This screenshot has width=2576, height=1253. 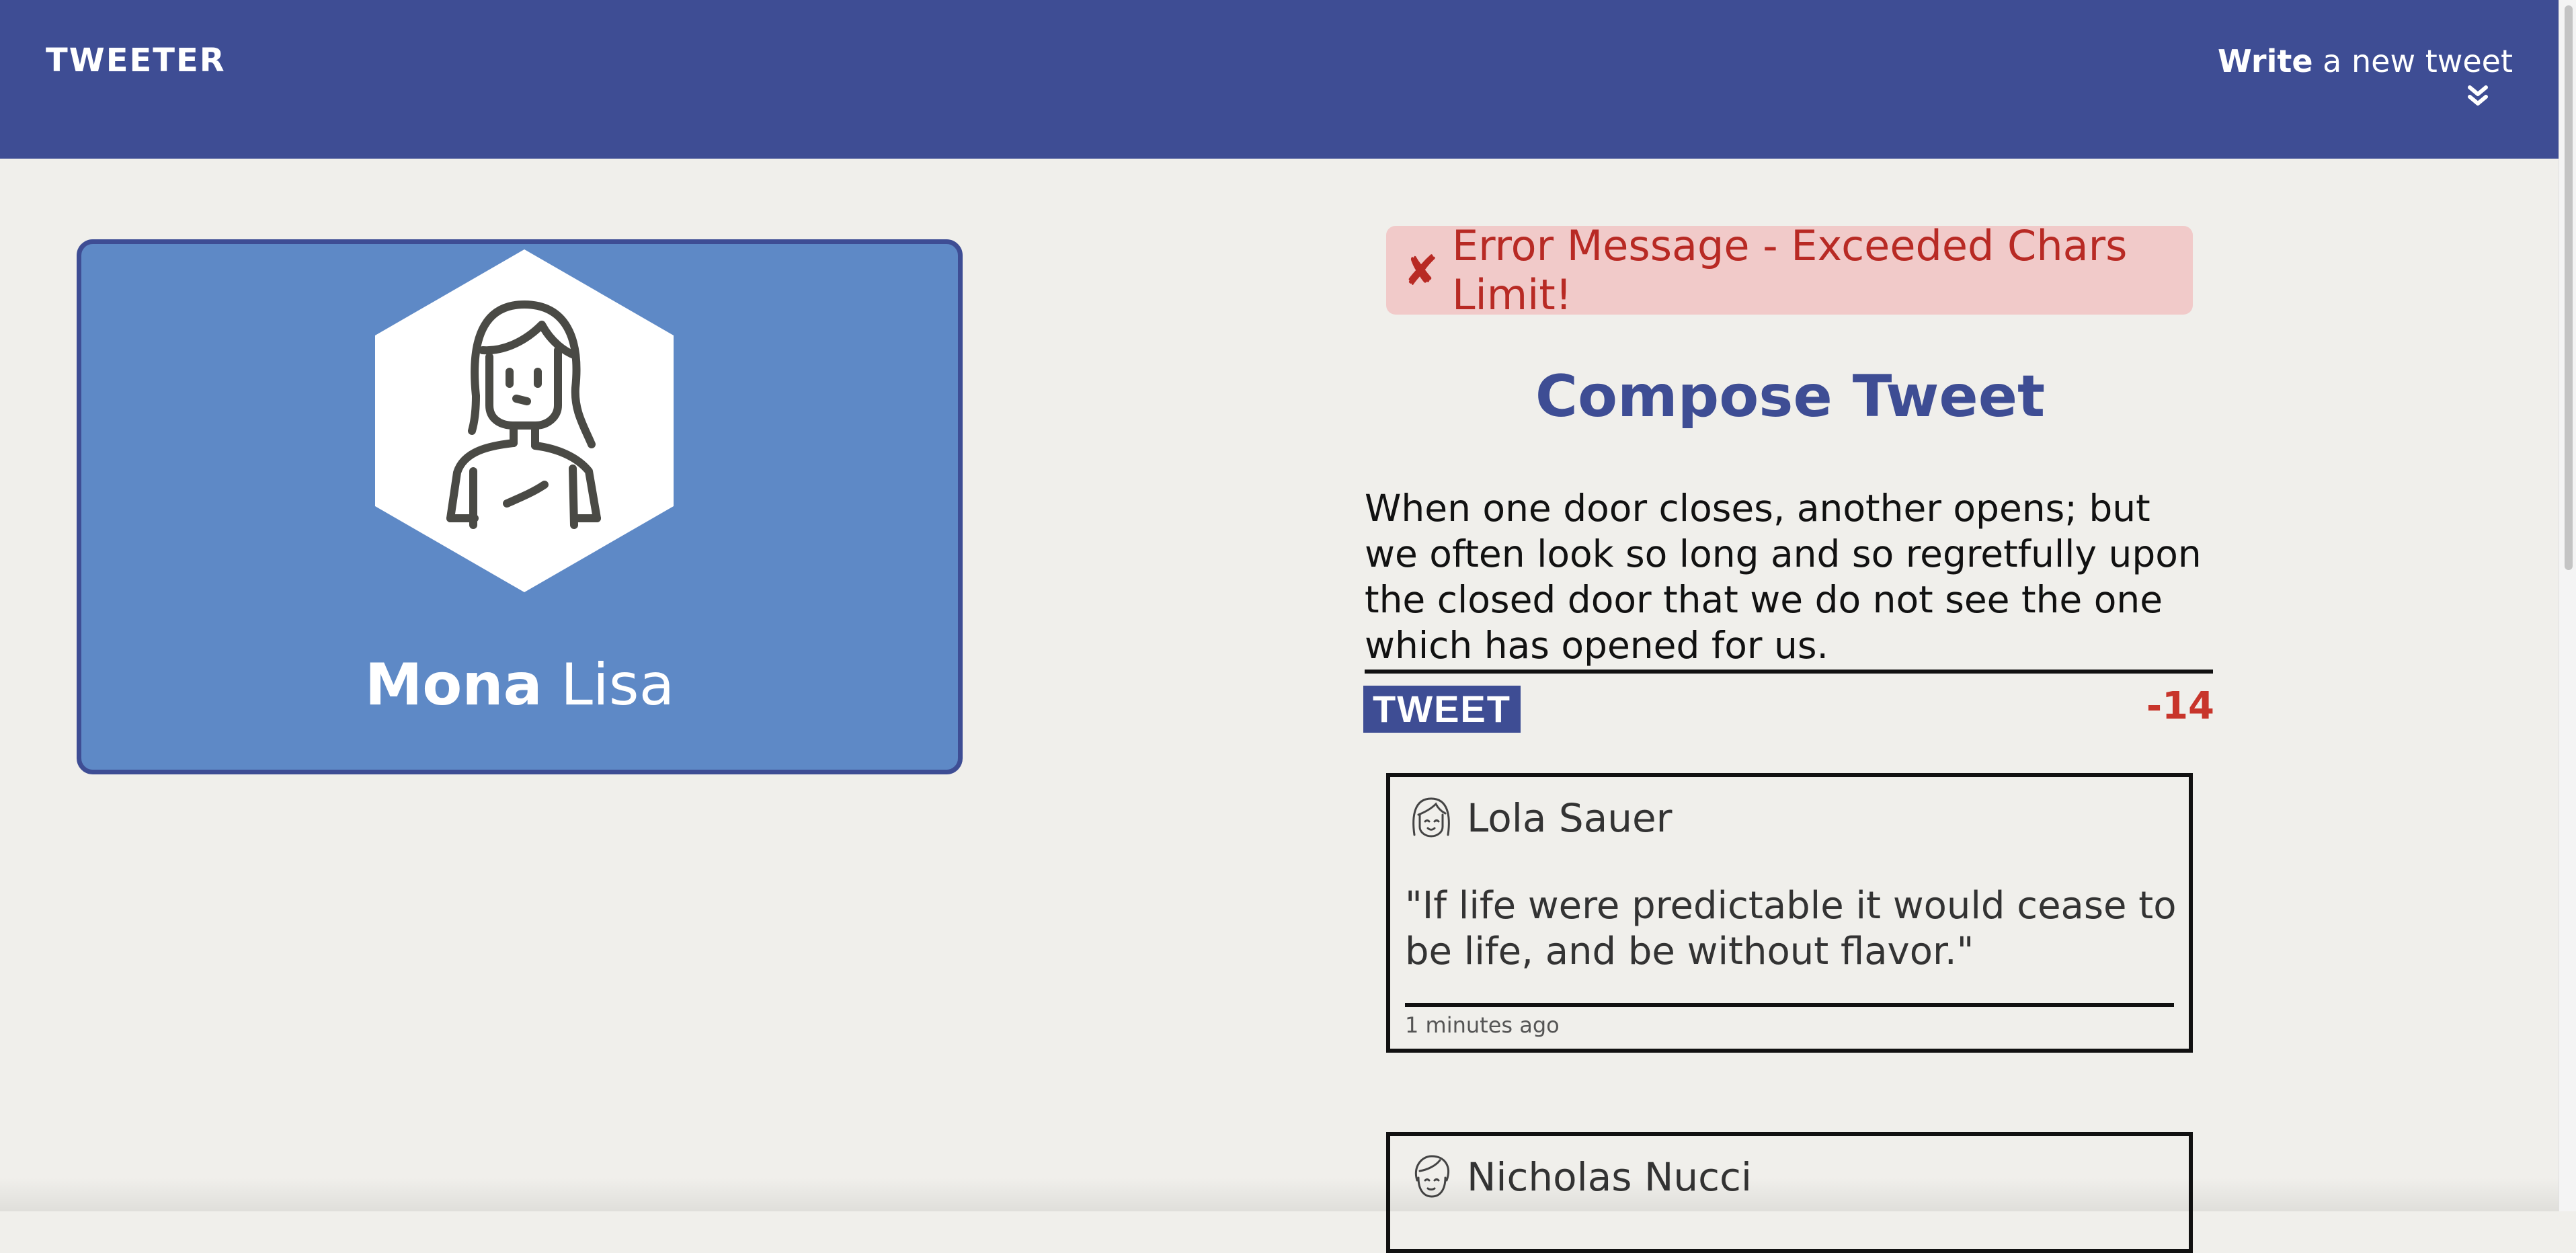 I want to click on error-message-box: ✘ Error Message - Exceeded Chars Limit!, so click(x=1789, y=270).